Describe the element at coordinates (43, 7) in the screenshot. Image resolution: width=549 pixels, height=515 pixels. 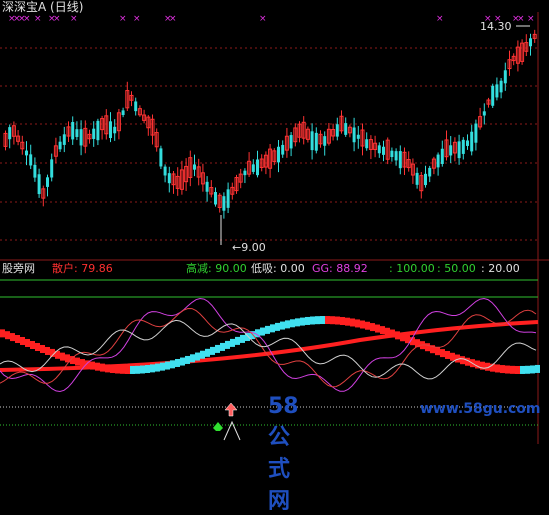
I see `chart-title: 深深宝A (日线)` at that location.